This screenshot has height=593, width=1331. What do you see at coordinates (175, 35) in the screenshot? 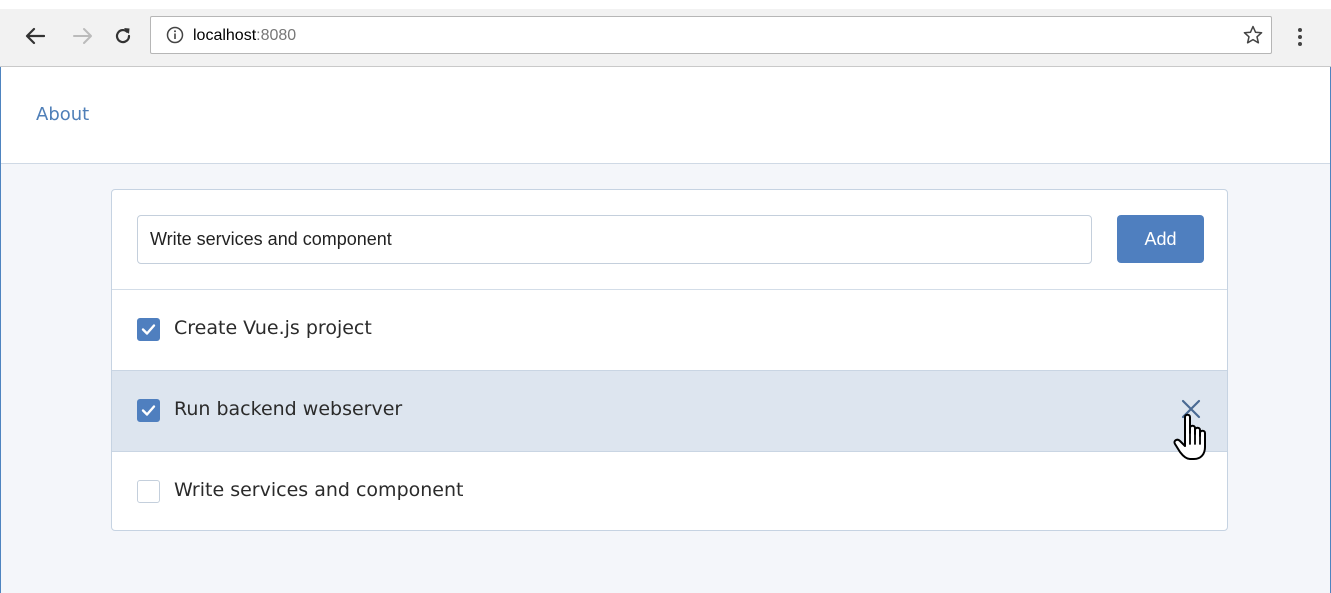
I see `info-icon` at bounding box center [175, 35].